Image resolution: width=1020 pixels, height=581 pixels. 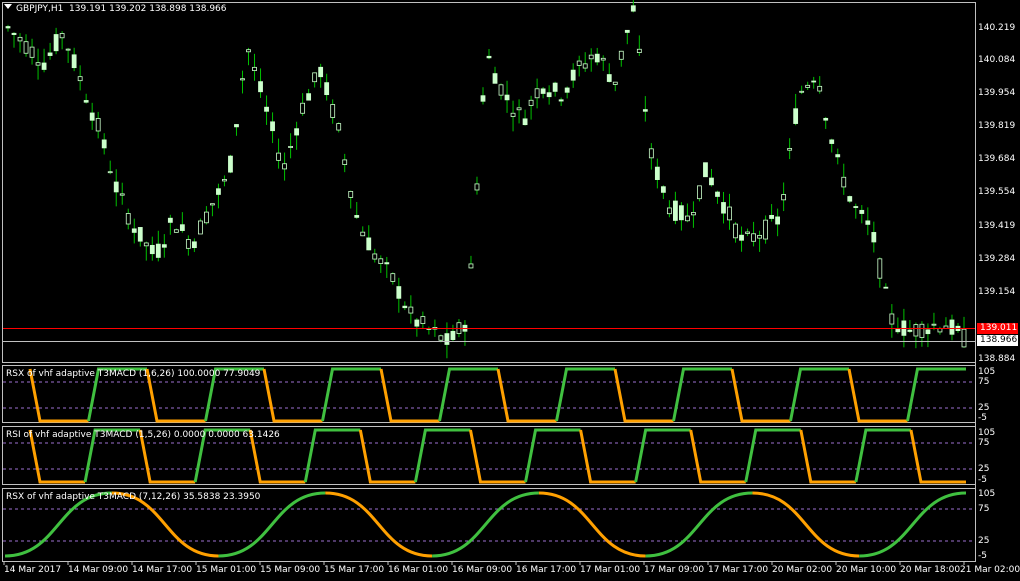 I want to click on time-label: 16 Mar 01:00, so click(x=418, y=570).